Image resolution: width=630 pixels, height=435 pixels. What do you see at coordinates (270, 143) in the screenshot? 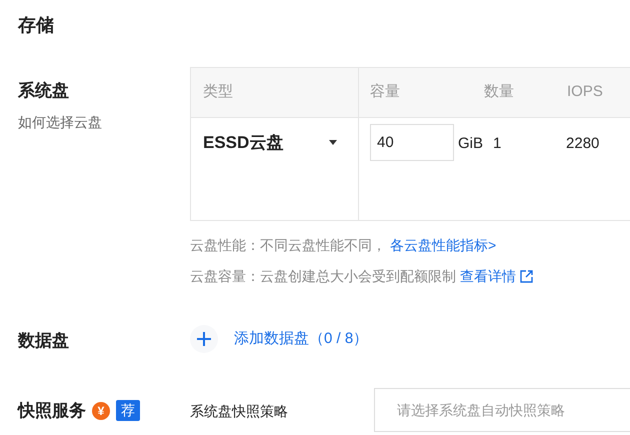
I see `disk-type-dropdown: ESSD云盘` at bounding box center [270, 143].